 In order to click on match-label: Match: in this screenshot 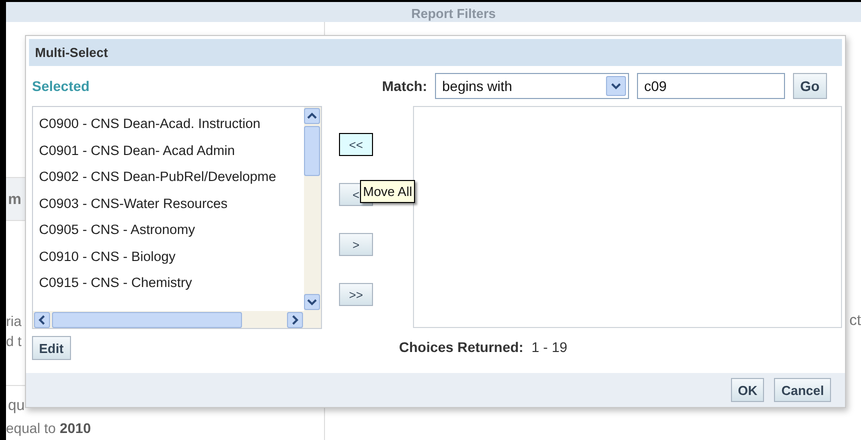, I will do `click(405, 86)`.